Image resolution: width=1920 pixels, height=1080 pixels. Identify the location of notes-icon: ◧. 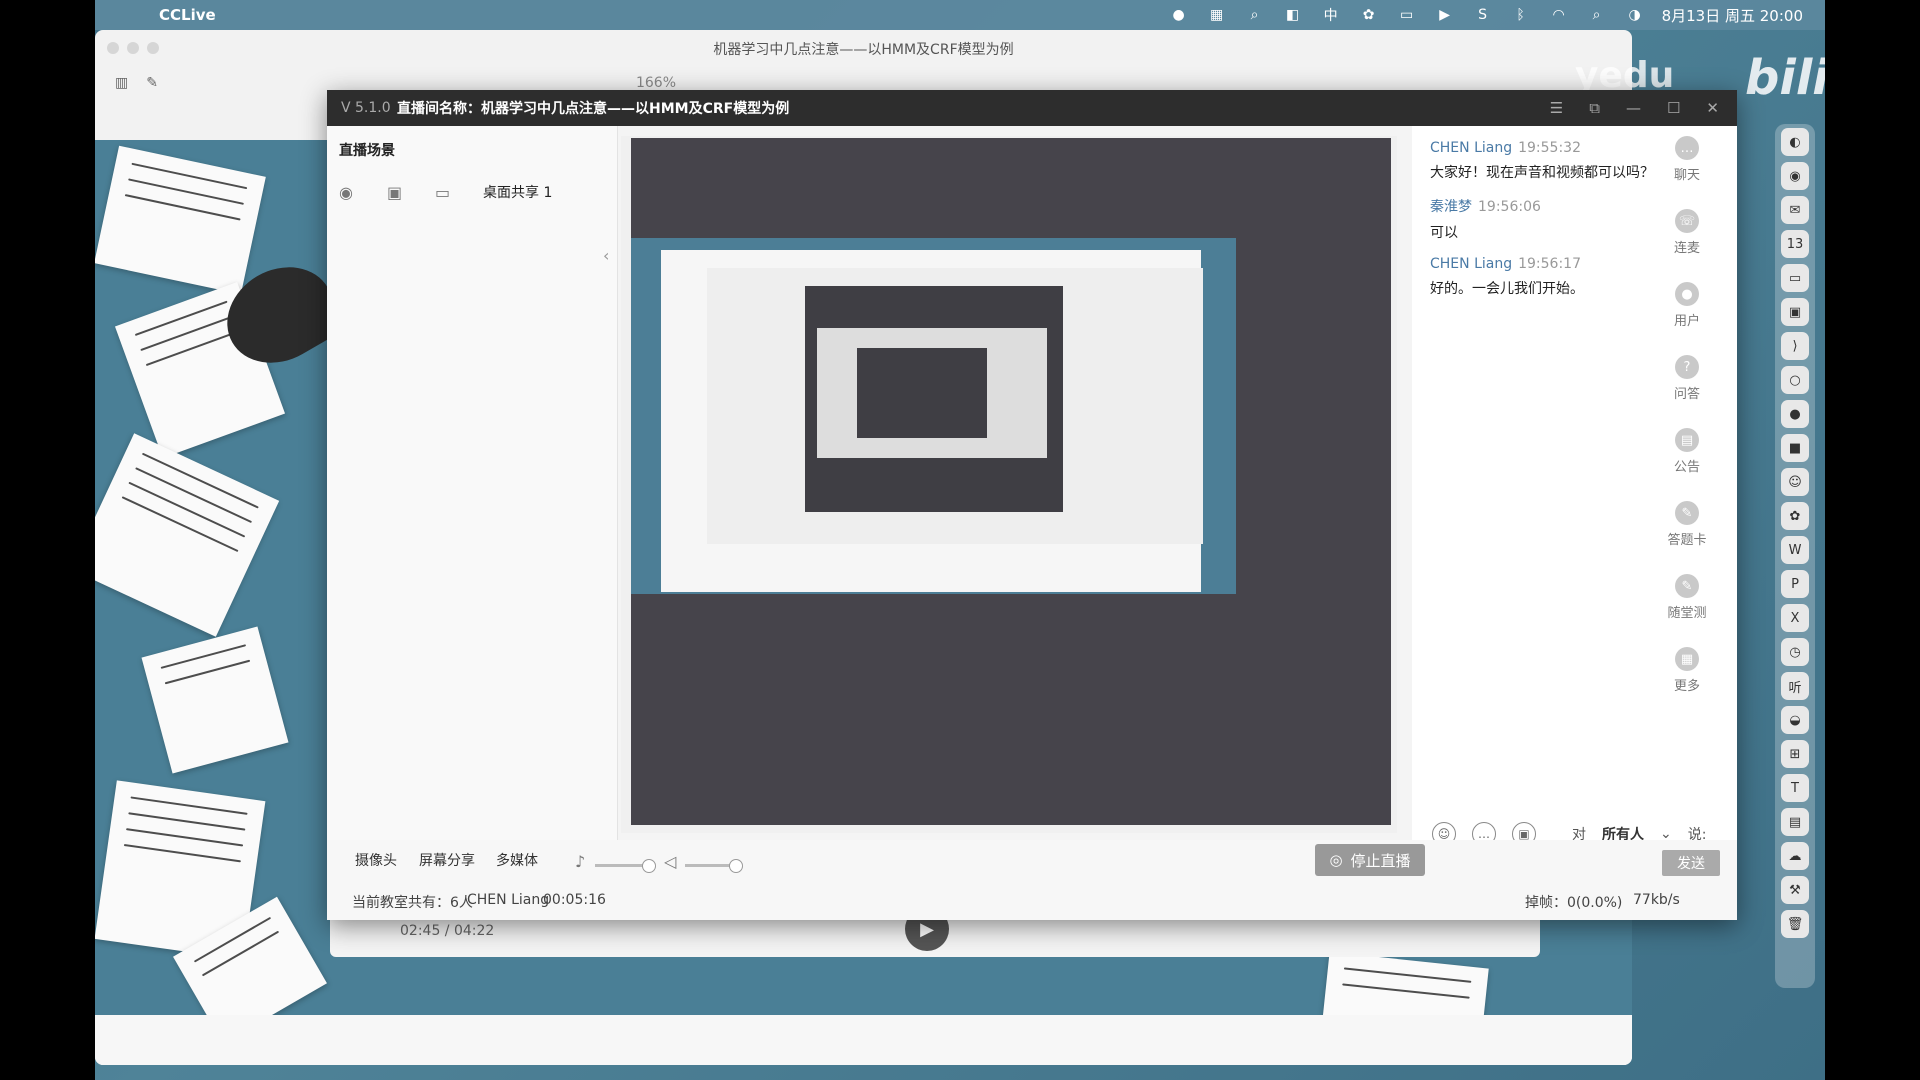
(1293, 15).